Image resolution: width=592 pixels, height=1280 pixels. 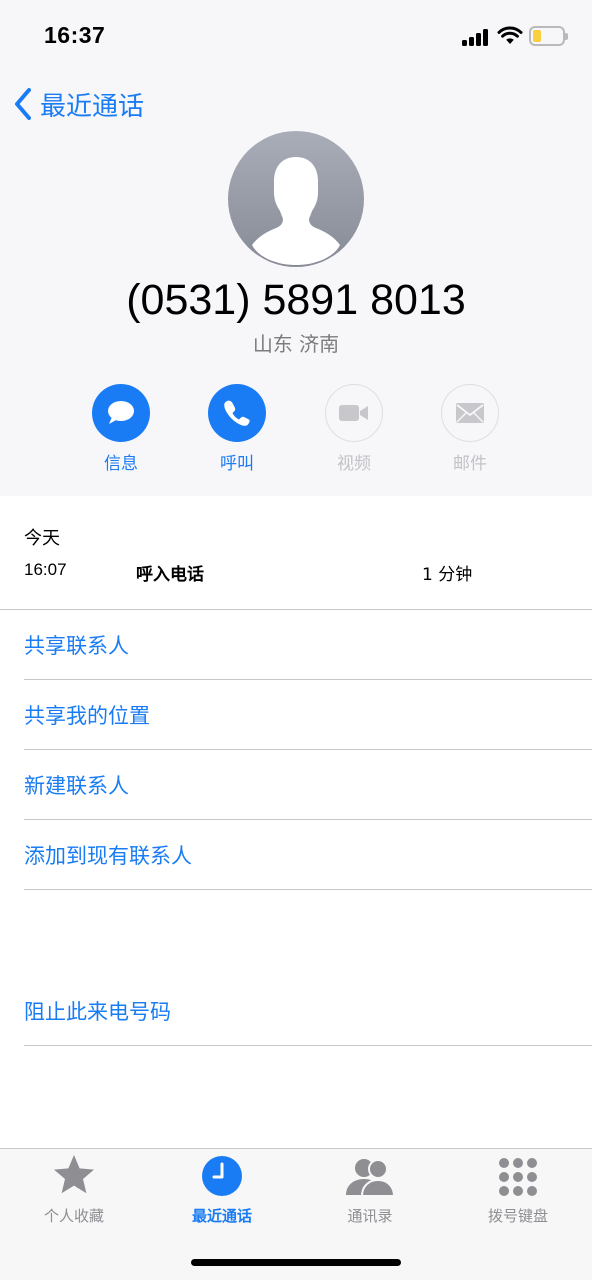 I want to click on call-log-day: 今天, so click(x=42, y=538).